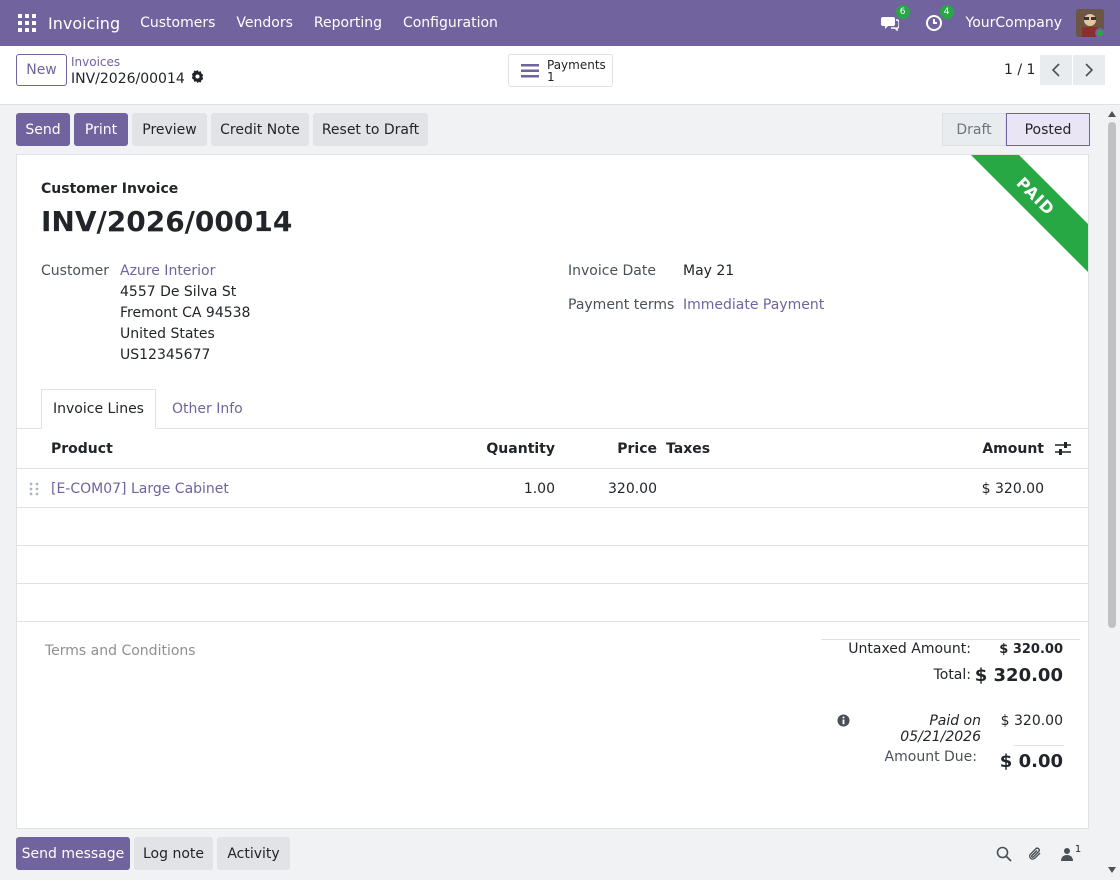 The width and height of the screenshot is (1120, 880). I want to click on search-icon, so click(1004, 854).